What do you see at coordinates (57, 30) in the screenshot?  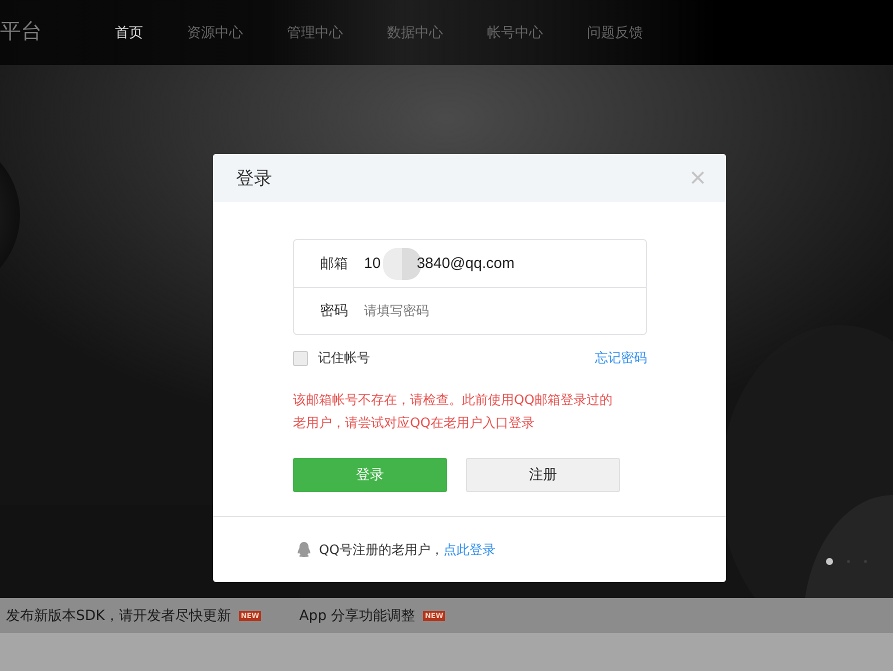 I see `logo-text: 平台` at bounding box center [57, 30].